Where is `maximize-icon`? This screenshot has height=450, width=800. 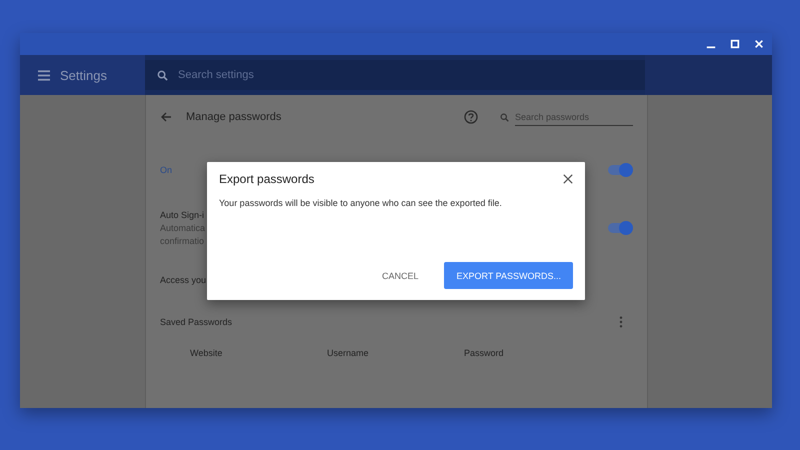
maximize-icon is located at coordinates (735, 44).